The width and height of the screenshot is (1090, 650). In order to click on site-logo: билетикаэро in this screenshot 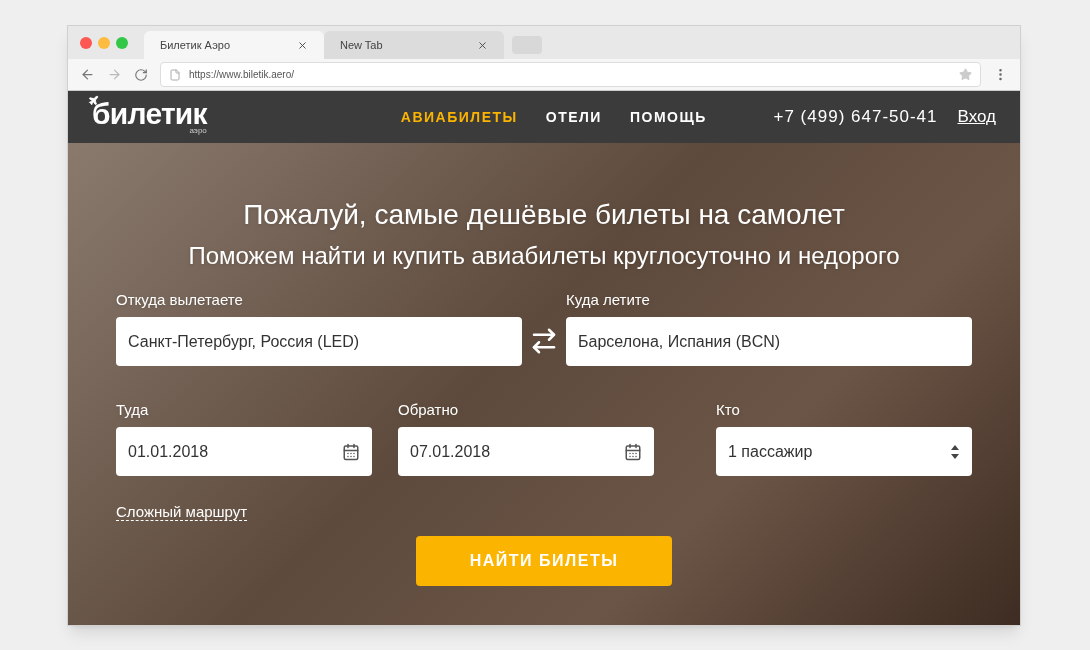, I will do `click(149, 117)`.